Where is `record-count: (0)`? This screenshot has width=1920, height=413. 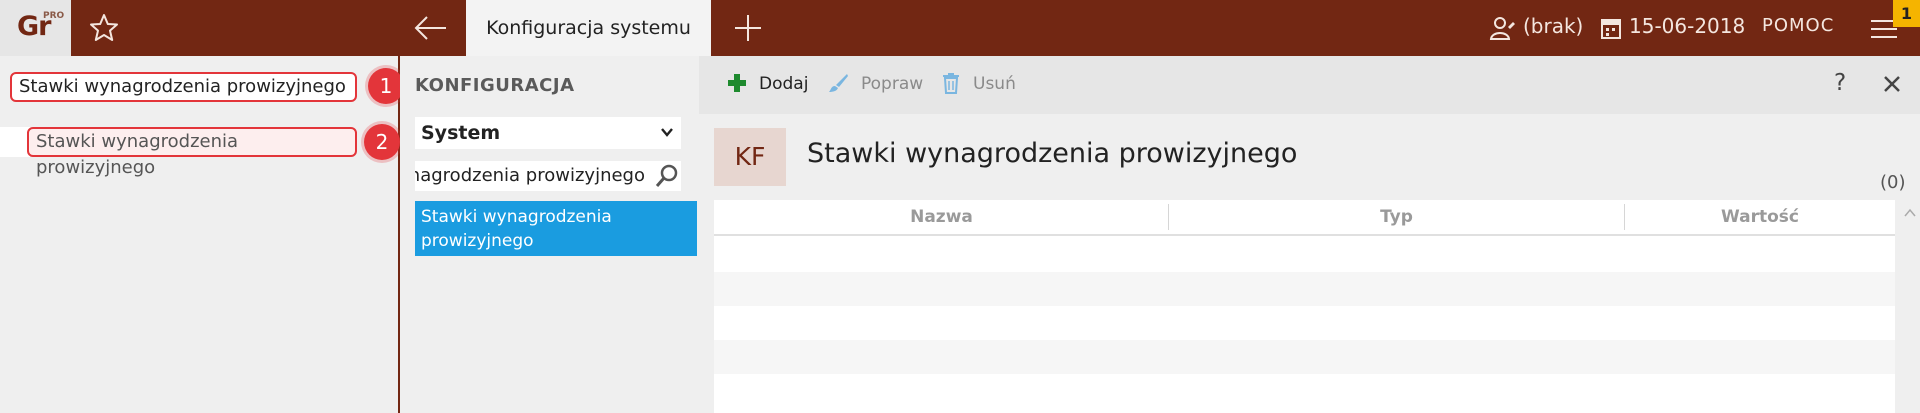
record-count: (0) is located at coordinates (1893, 182).